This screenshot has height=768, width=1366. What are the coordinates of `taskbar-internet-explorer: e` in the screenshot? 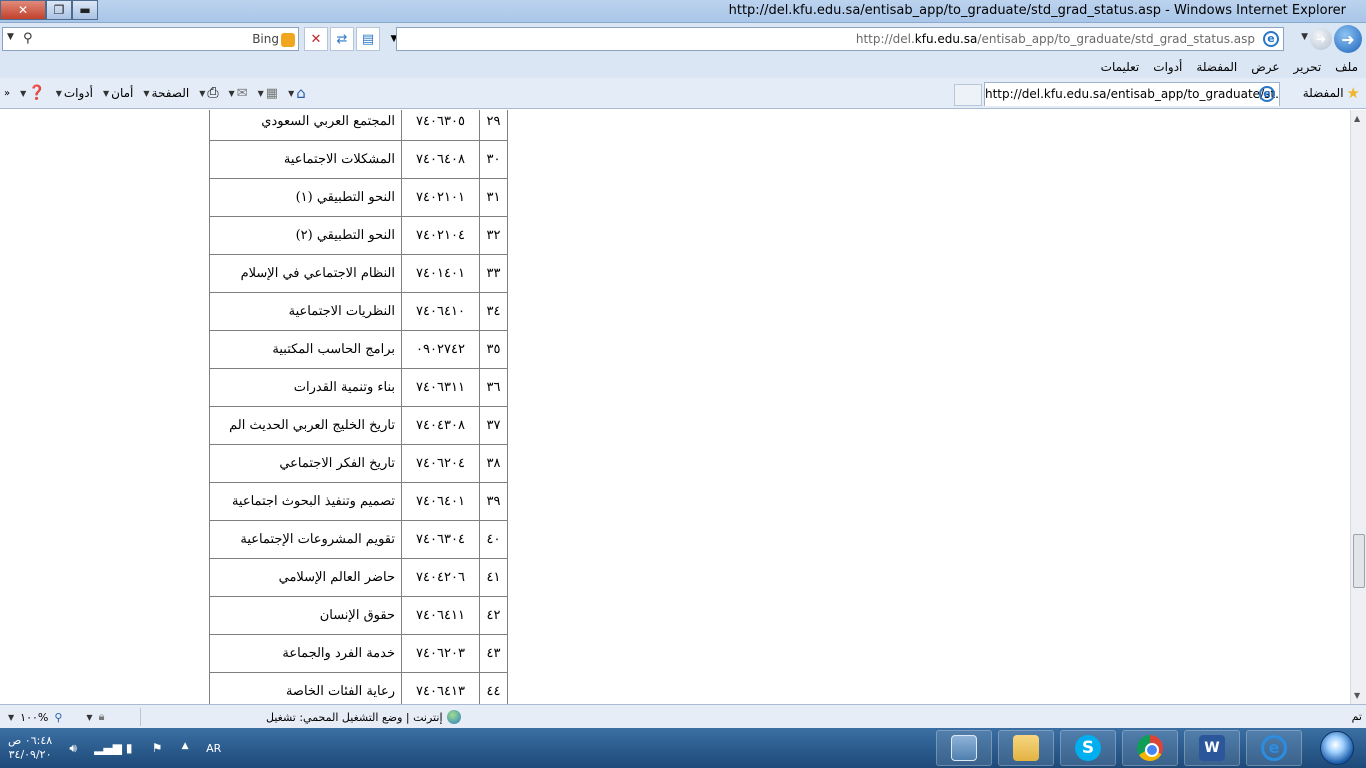 It's located at (1274, 748).